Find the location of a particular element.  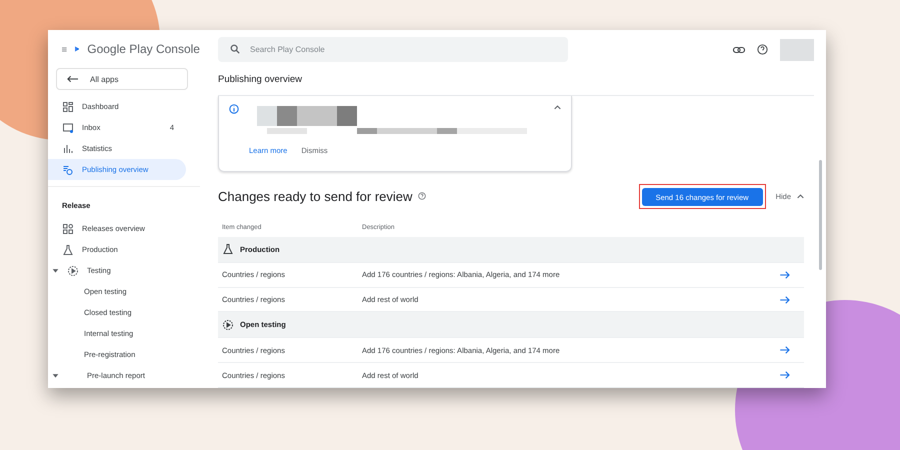

link-icon is located at coordinates (739, 50).